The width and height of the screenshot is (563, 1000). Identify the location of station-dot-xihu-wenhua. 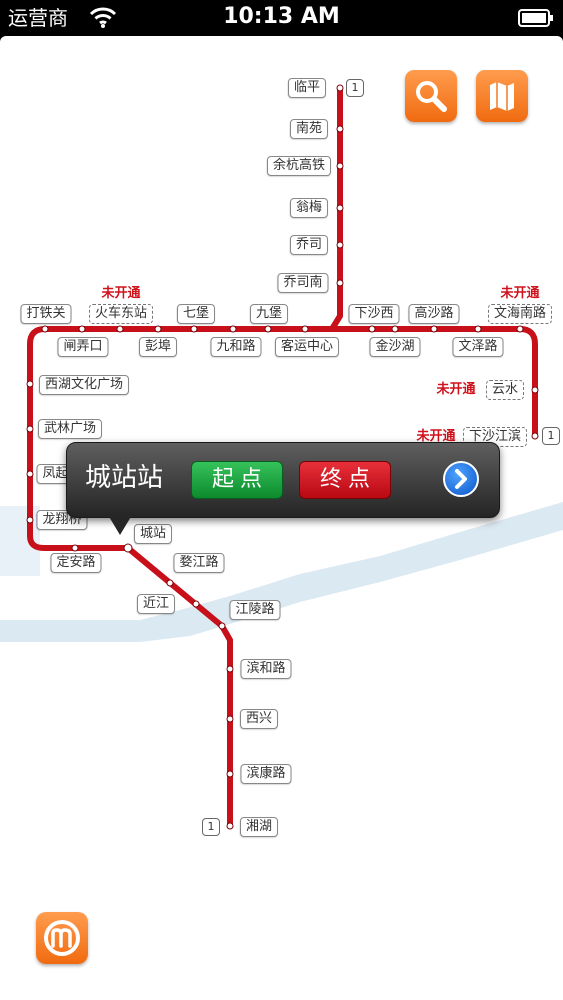
(30, 384).